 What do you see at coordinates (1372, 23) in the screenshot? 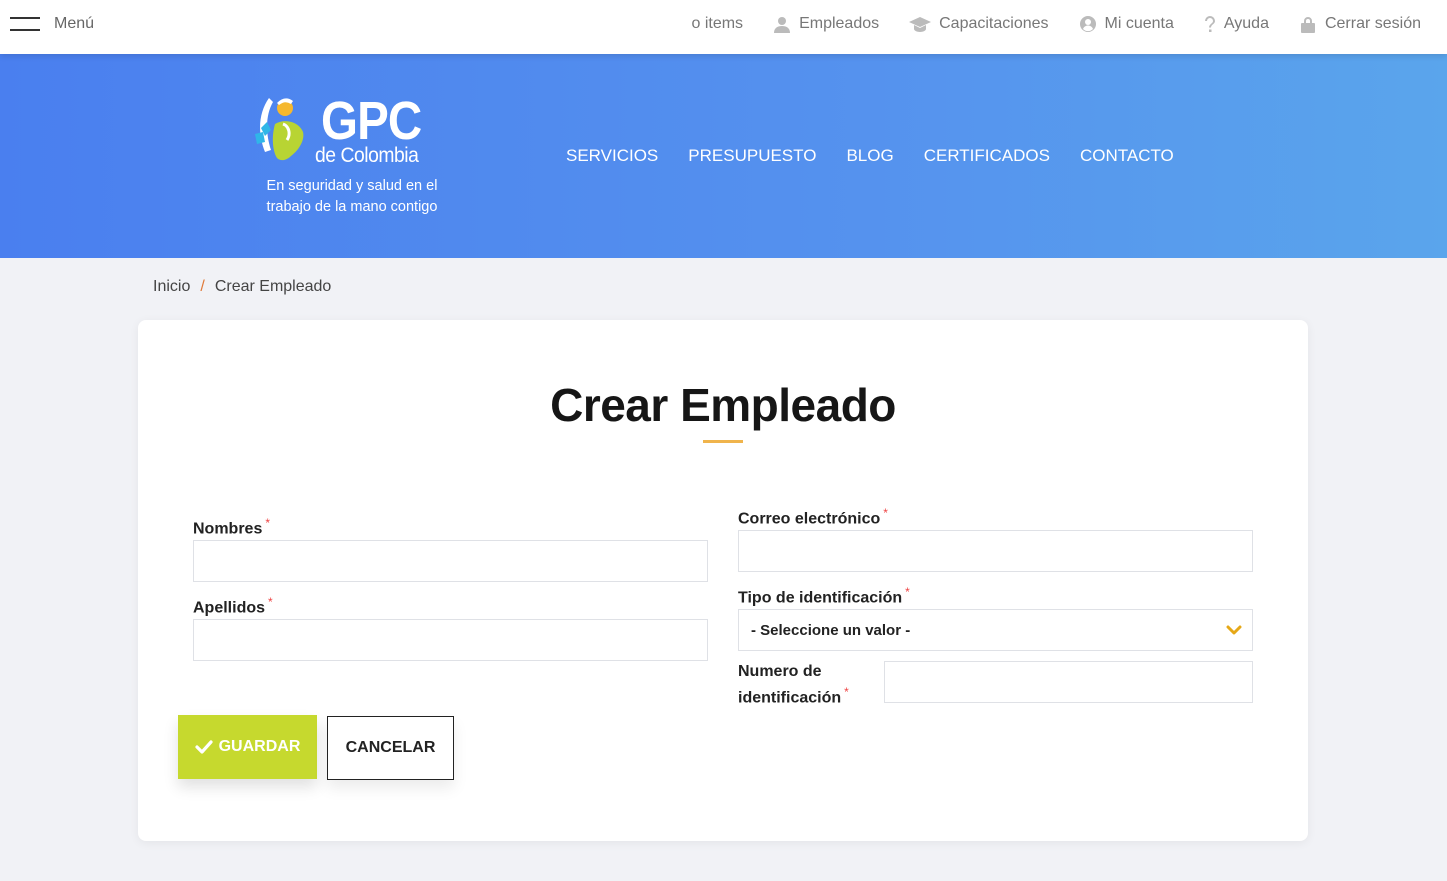
I see `cerrar-sesion-label: Cerrar sesión` at bounding box center [1372, 23].